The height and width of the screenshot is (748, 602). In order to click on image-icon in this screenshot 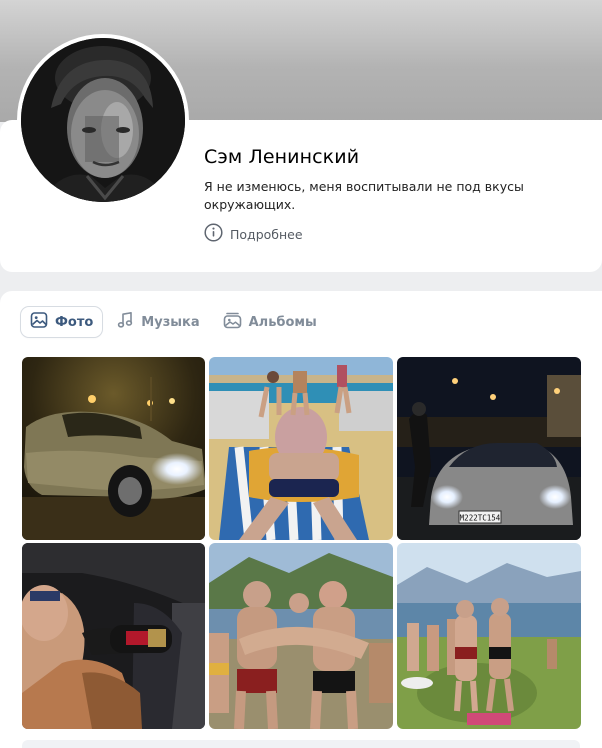, I will do `click(39, 322)`.